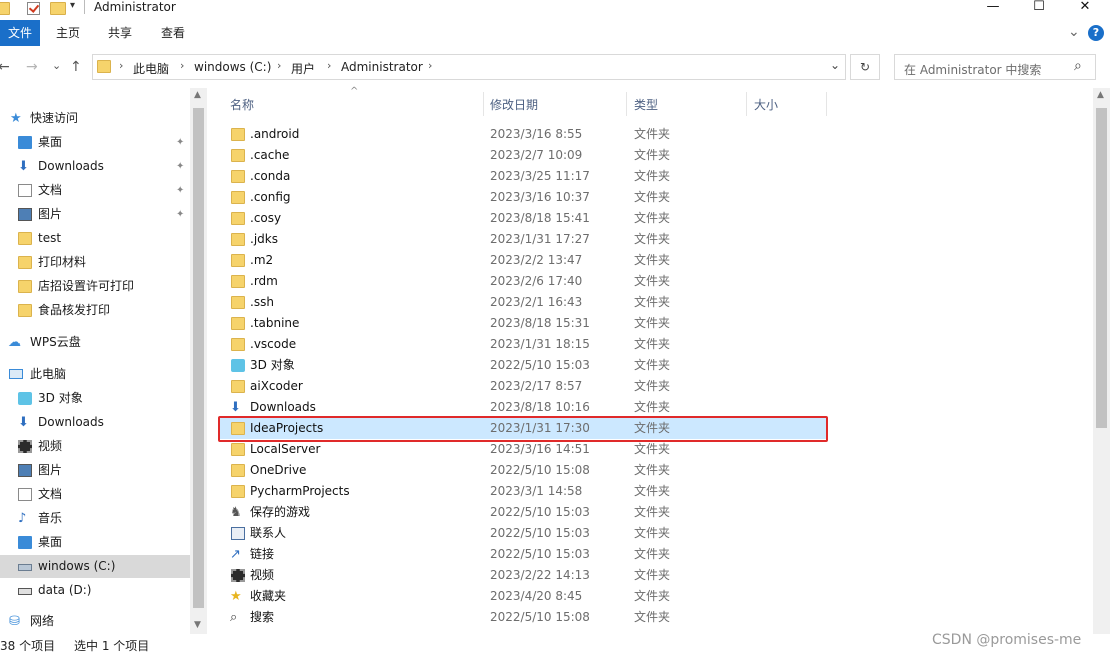 This screenshot has height=658, width=1111. What do you see at coordinates (33, 8) in the screenshot?
I see `properties-check-icon` at bounding box center [33, 8].